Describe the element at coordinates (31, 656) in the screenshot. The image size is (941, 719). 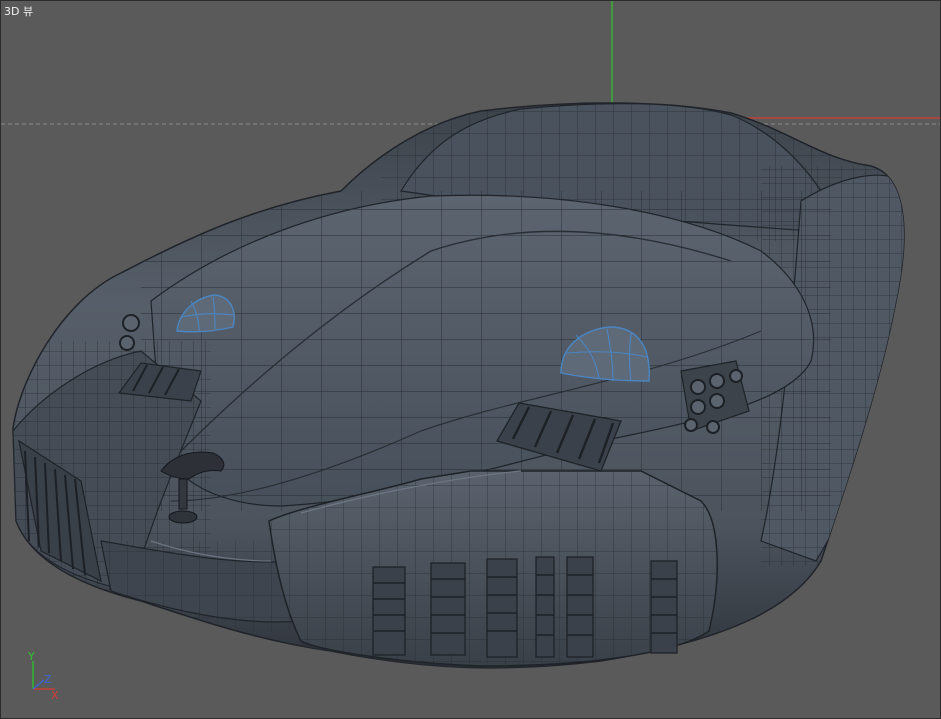
I see `gizmo-y-label: Y` at that location.